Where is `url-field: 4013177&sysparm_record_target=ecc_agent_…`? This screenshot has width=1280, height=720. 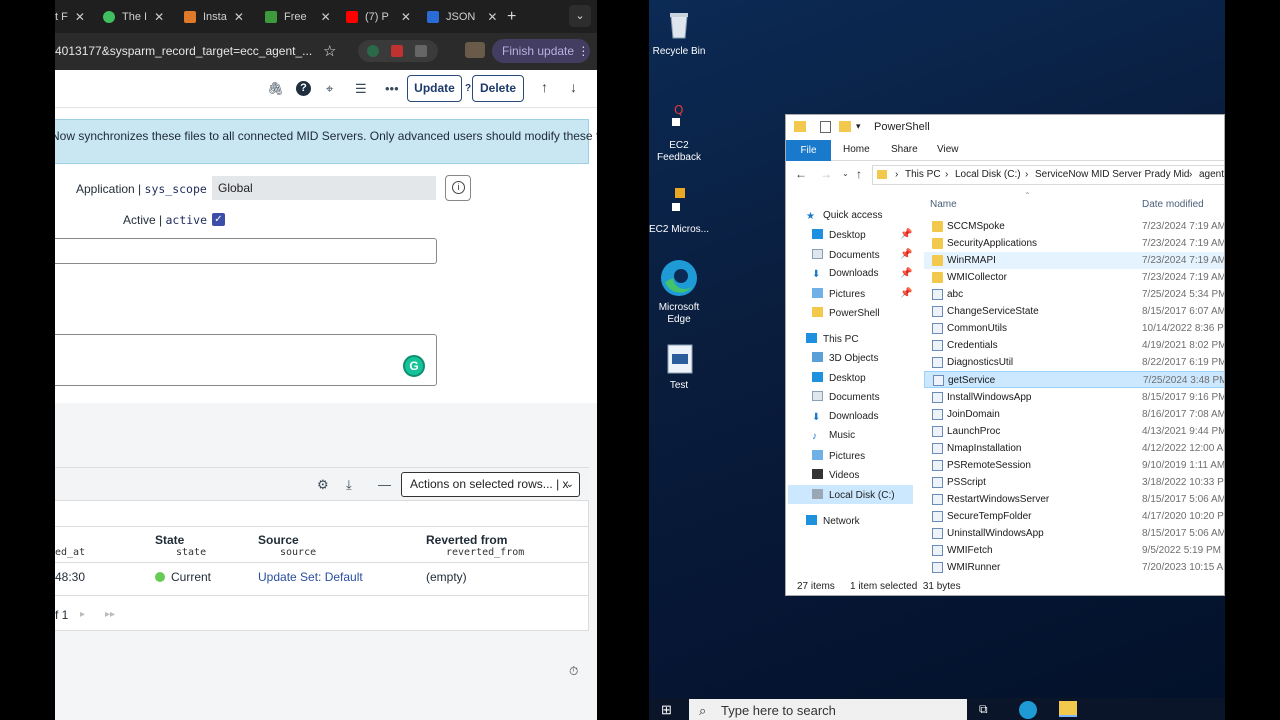
url-field: 4013177&sysparm_record_target=ecc_agent_… is located at coordinates (183, 51).